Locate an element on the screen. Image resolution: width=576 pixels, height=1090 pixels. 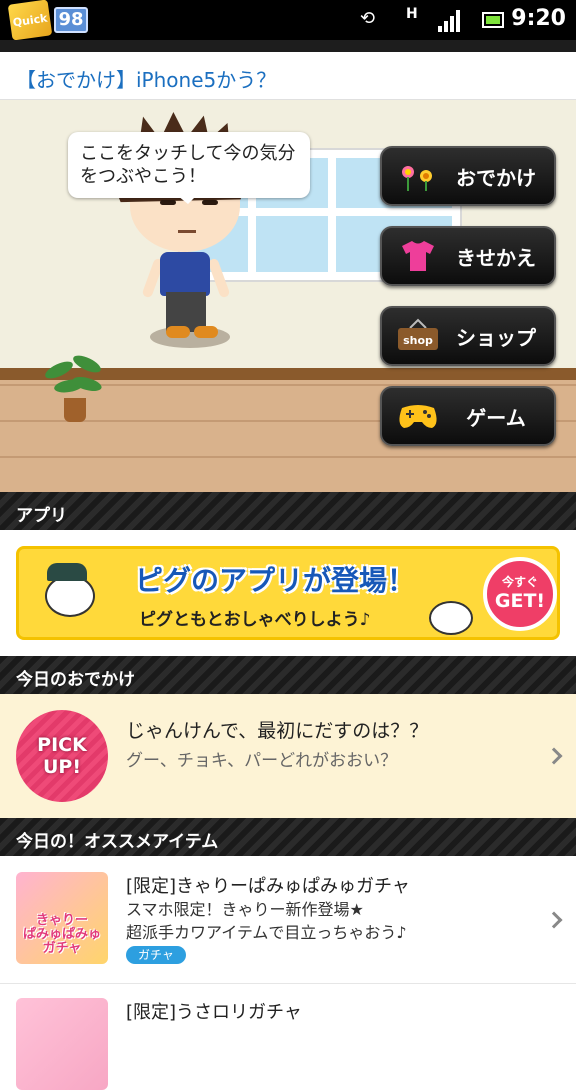
dress-up-button: きせかえ is located at coordinates (468, 256).